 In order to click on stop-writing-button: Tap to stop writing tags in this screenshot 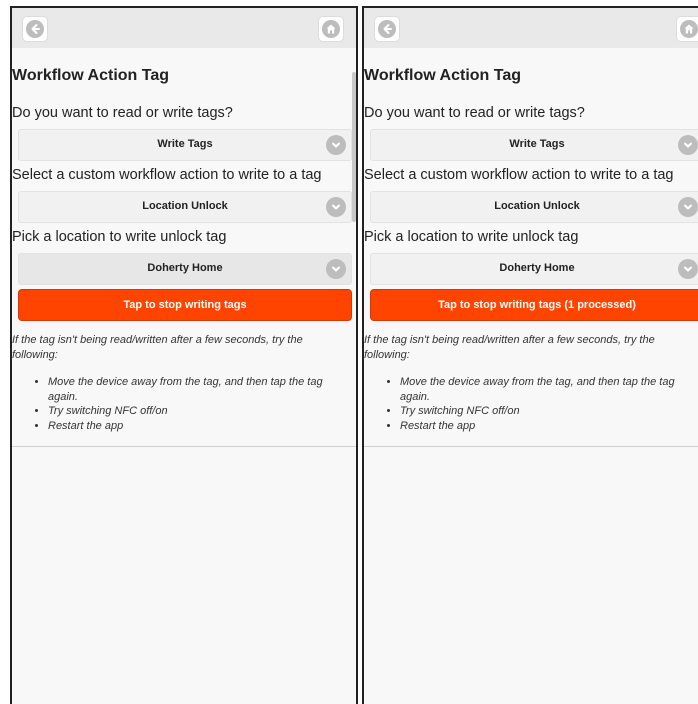, I will do `click(185, 305)`.